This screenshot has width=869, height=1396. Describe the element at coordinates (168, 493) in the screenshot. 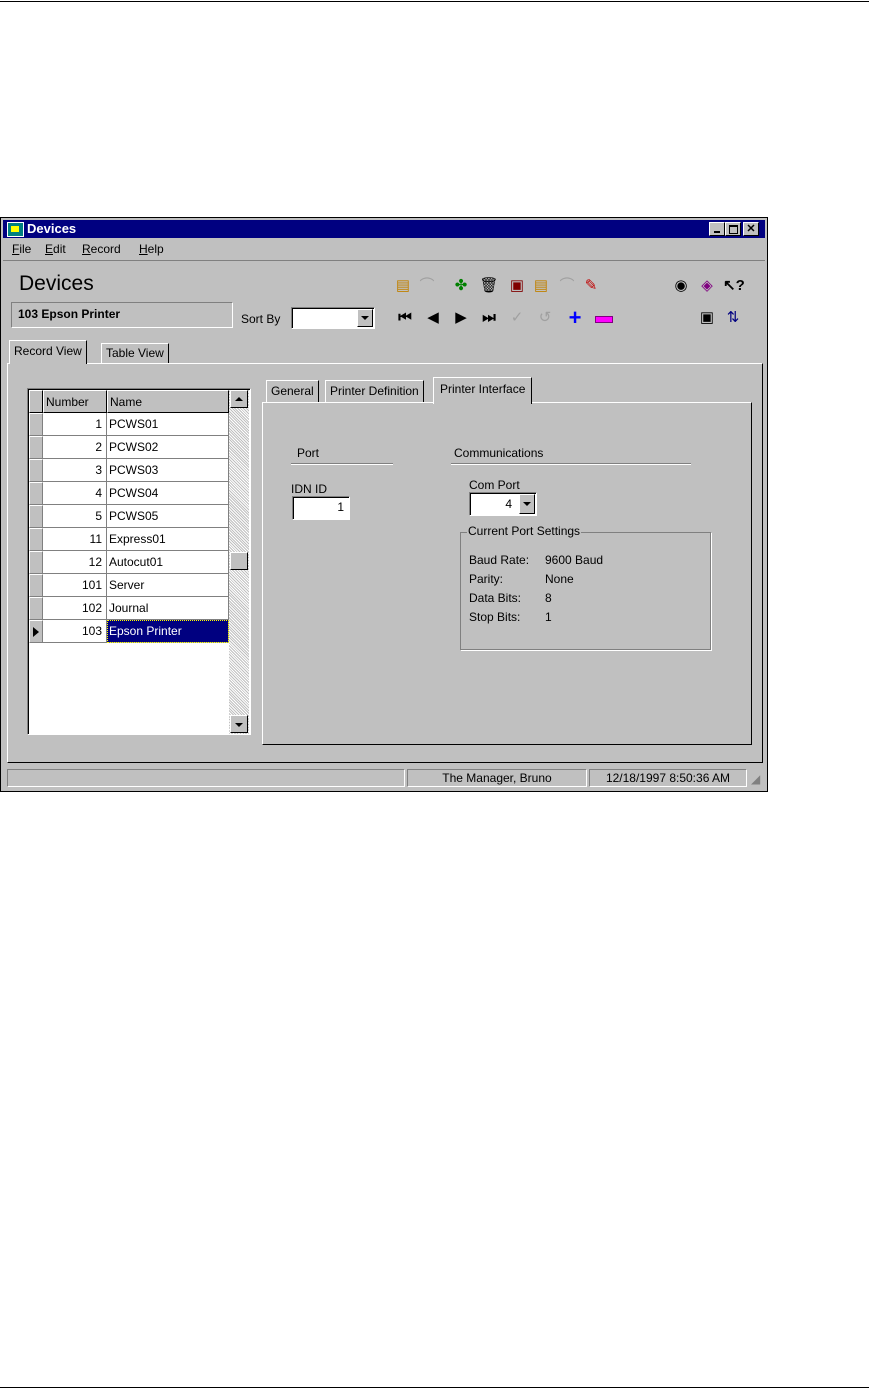

I see `cell-name: PCWS04` at that location.